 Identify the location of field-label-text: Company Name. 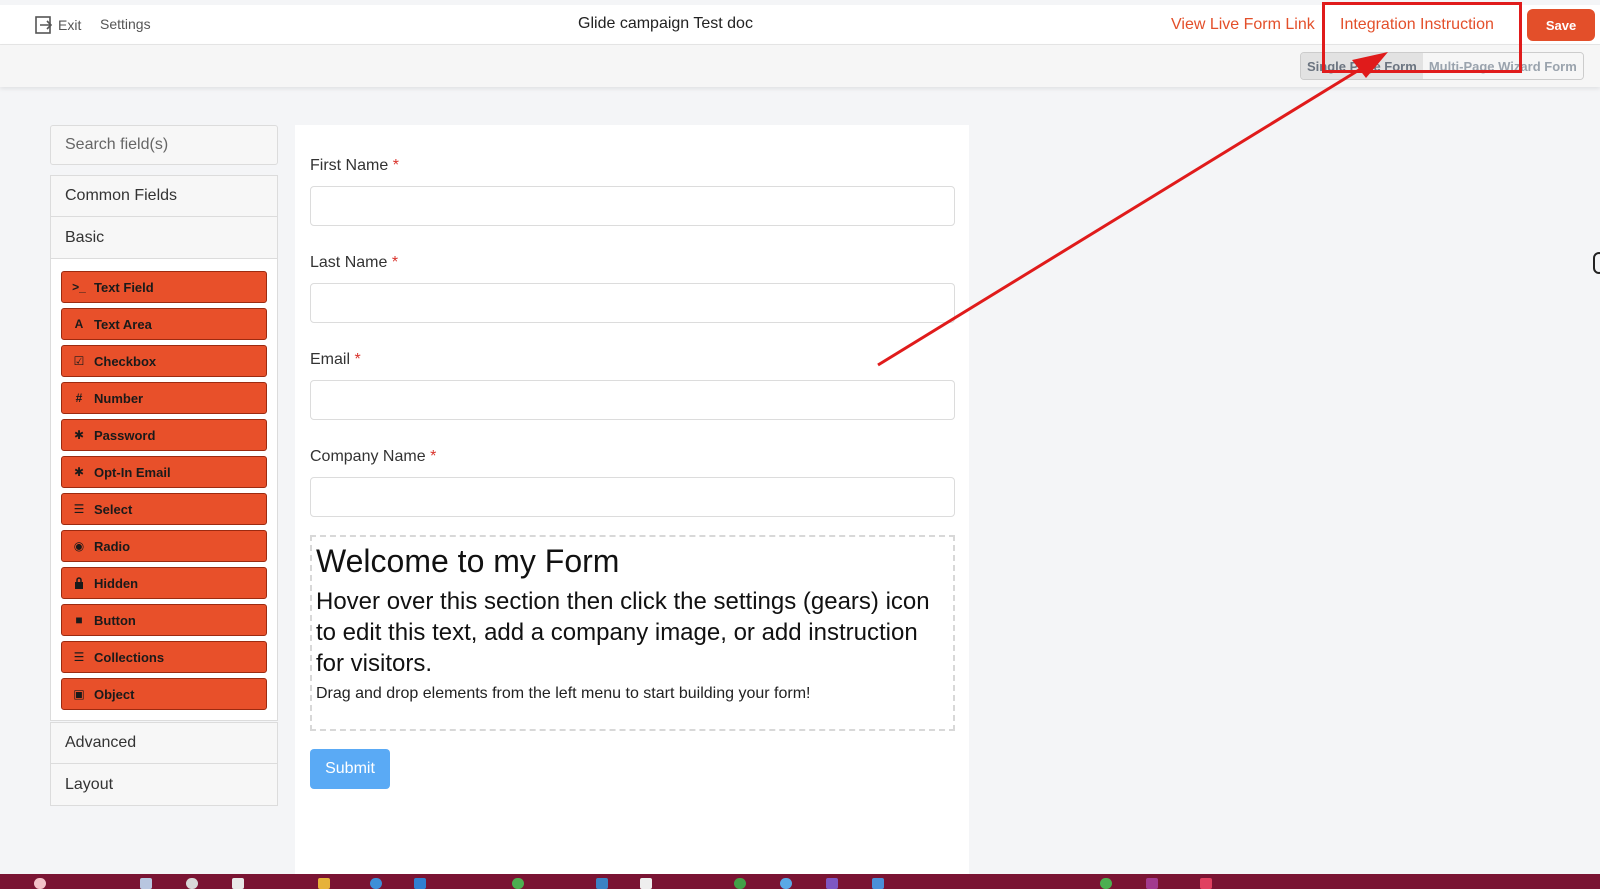
(368, 456).